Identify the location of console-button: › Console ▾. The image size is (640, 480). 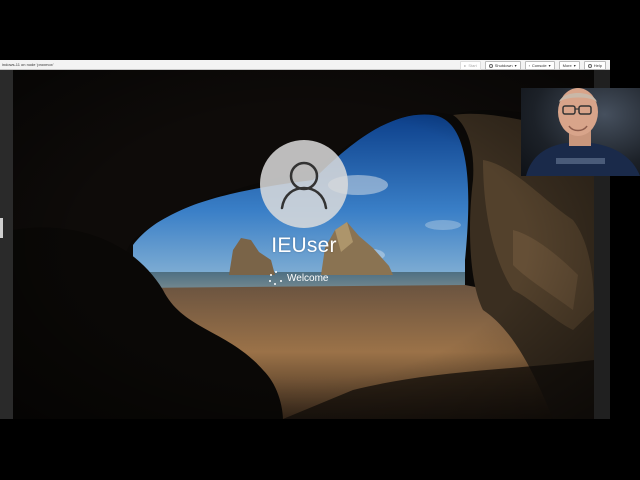
(539, 65).